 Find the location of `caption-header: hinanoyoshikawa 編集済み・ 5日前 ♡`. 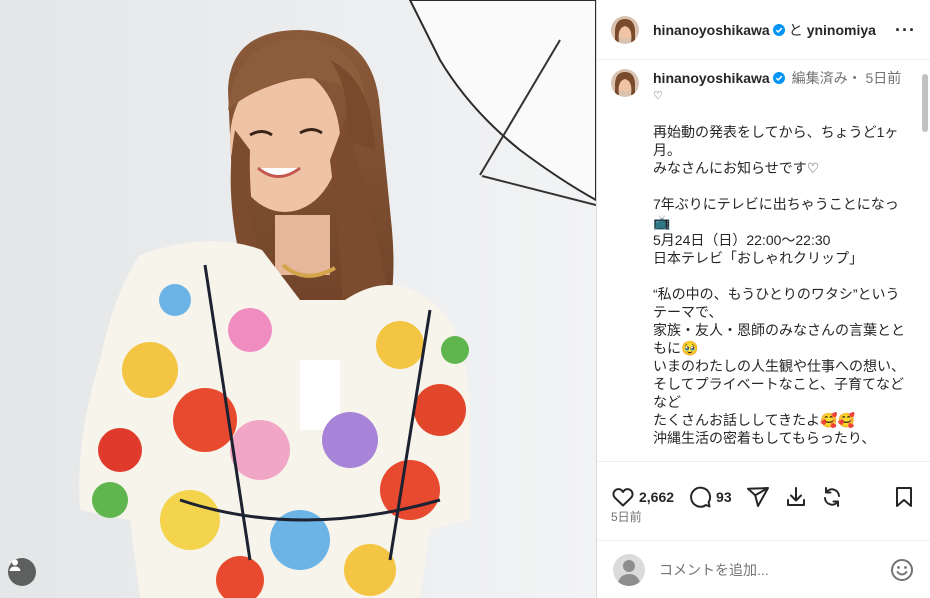

caption-header: hinanoyoshikawa 編集済み・ 5日前 ♡ is located at coordinates (763, 87).